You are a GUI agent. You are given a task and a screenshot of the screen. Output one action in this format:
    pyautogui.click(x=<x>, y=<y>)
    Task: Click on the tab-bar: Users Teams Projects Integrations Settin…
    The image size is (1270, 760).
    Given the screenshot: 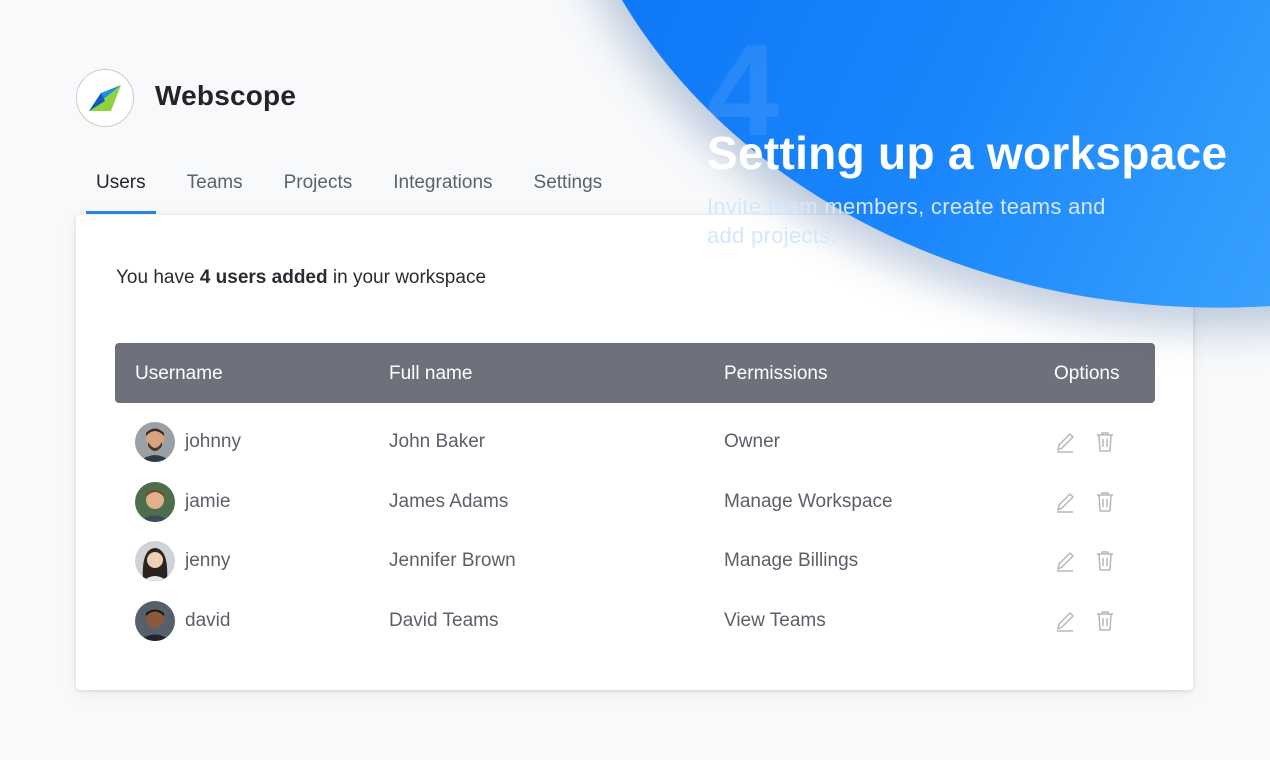 What is the action you would take?
    pyautogui.click(x=359, y=190)
    